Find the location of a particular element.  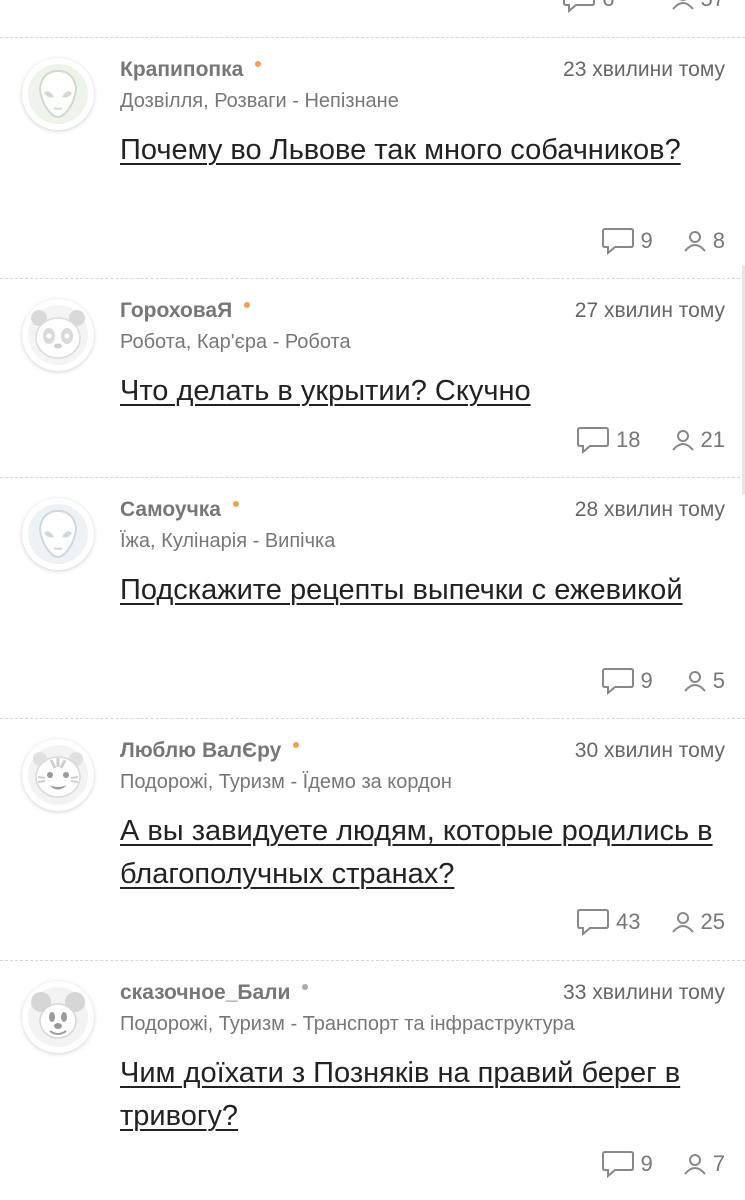

participants-count: 8 is located at coordinates (718, 240).